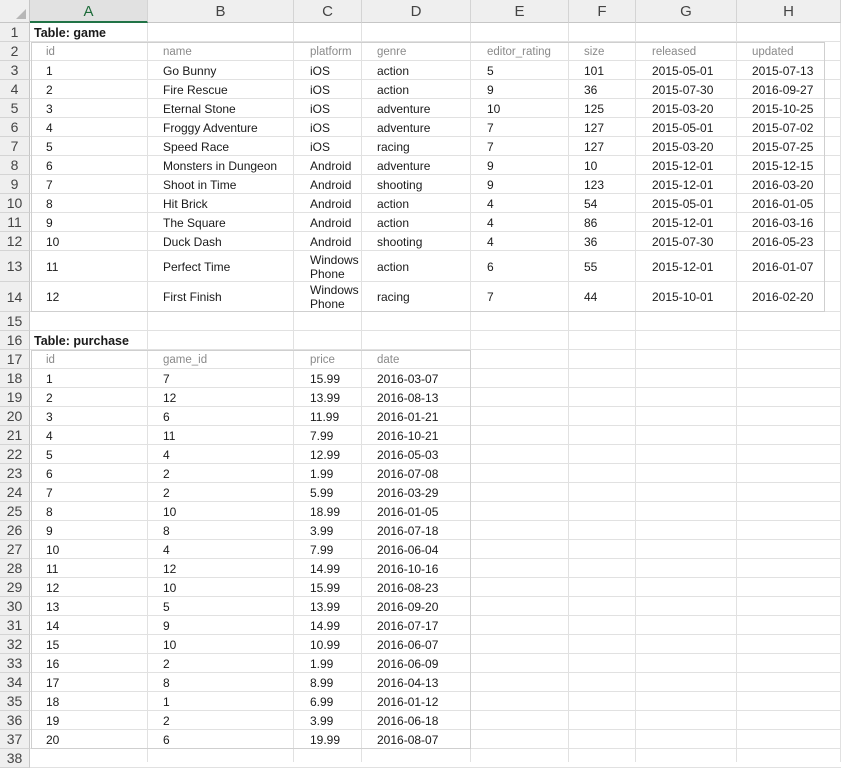 The image size is (841, 768). I want to click on row-header: 14, so click(15, 297).